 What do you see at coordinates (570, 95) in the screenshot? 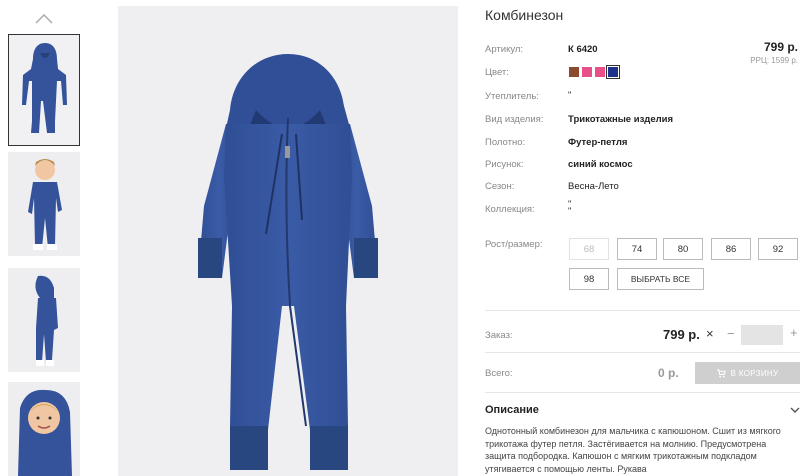
I see `attr-value-insulation: "` at bounding box center [570, 95].